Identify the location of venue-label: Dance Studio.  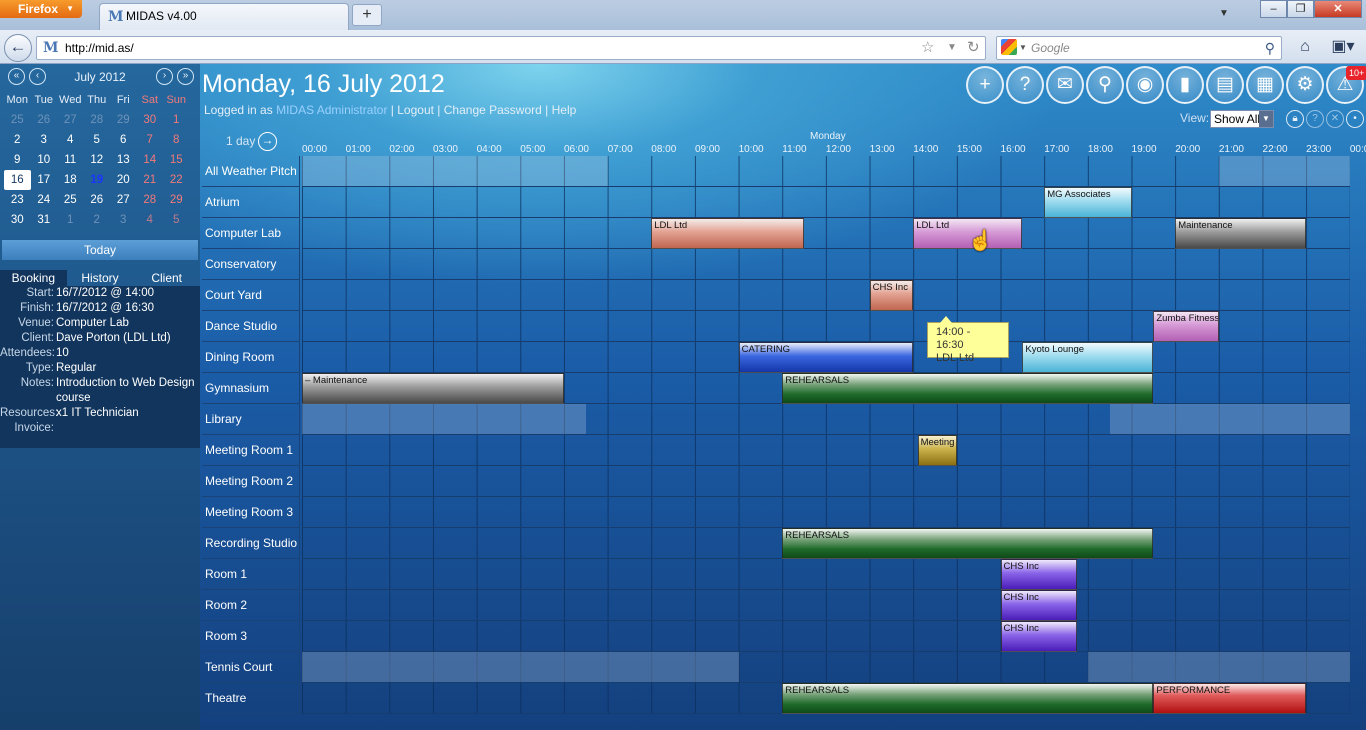
(251, 326).